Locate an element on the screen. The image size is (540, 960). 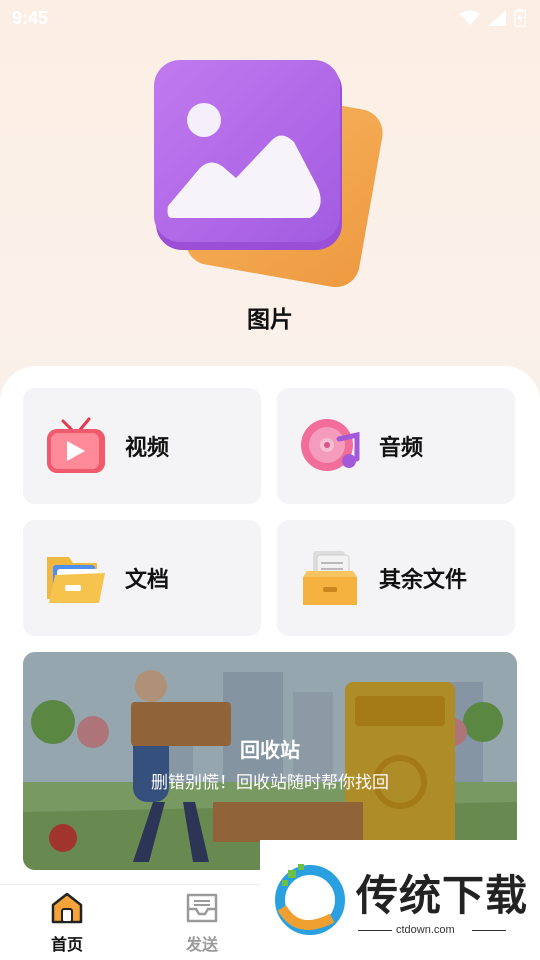
hero-title: 图片 is located at coordinates (270, 319).